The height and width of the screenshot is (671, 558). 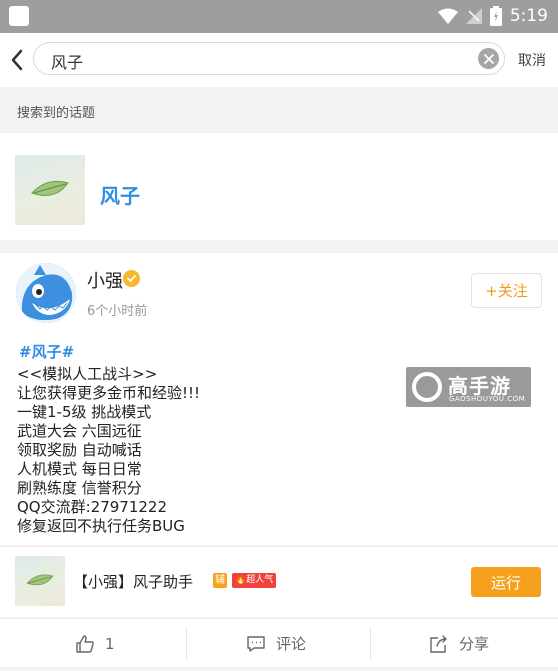 What do you see at coordinates (117, 311) in the screenshot?
I see `post-time: 6个小时前` at bounding box center [117, 311].